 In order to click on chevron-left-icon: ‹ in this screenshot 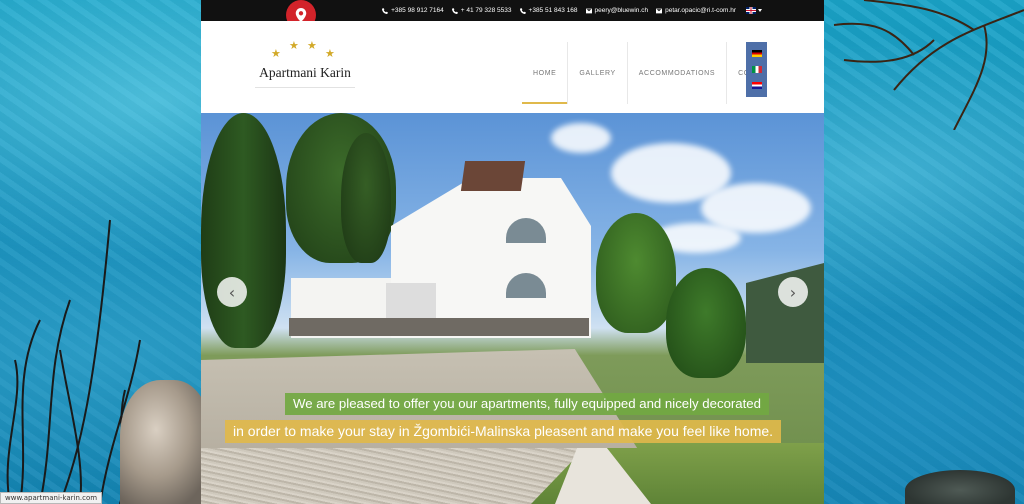, I will do `click(232, 292)`.